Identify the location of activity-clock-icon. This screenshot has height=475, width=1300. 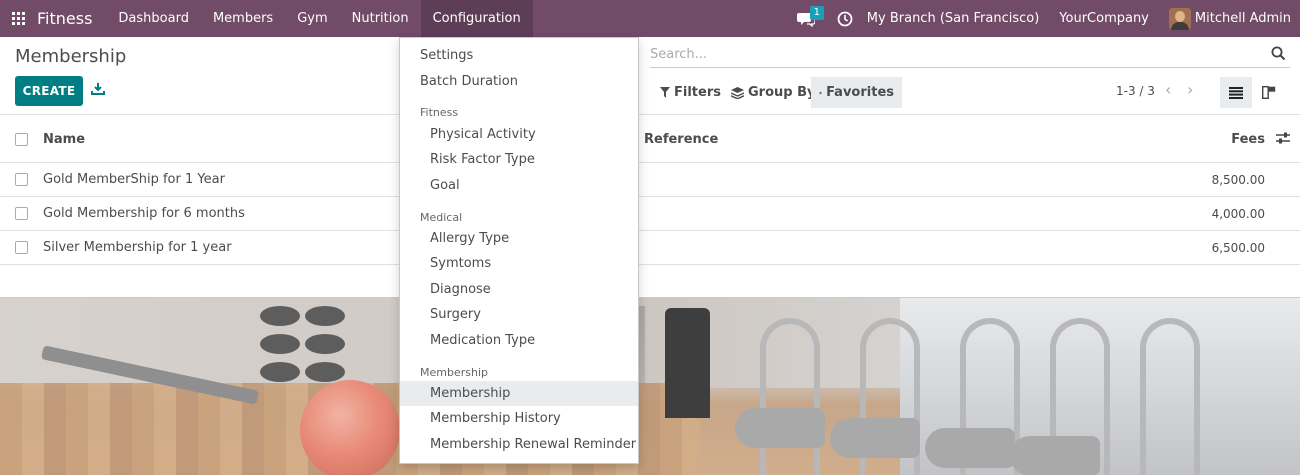
(845, 18).